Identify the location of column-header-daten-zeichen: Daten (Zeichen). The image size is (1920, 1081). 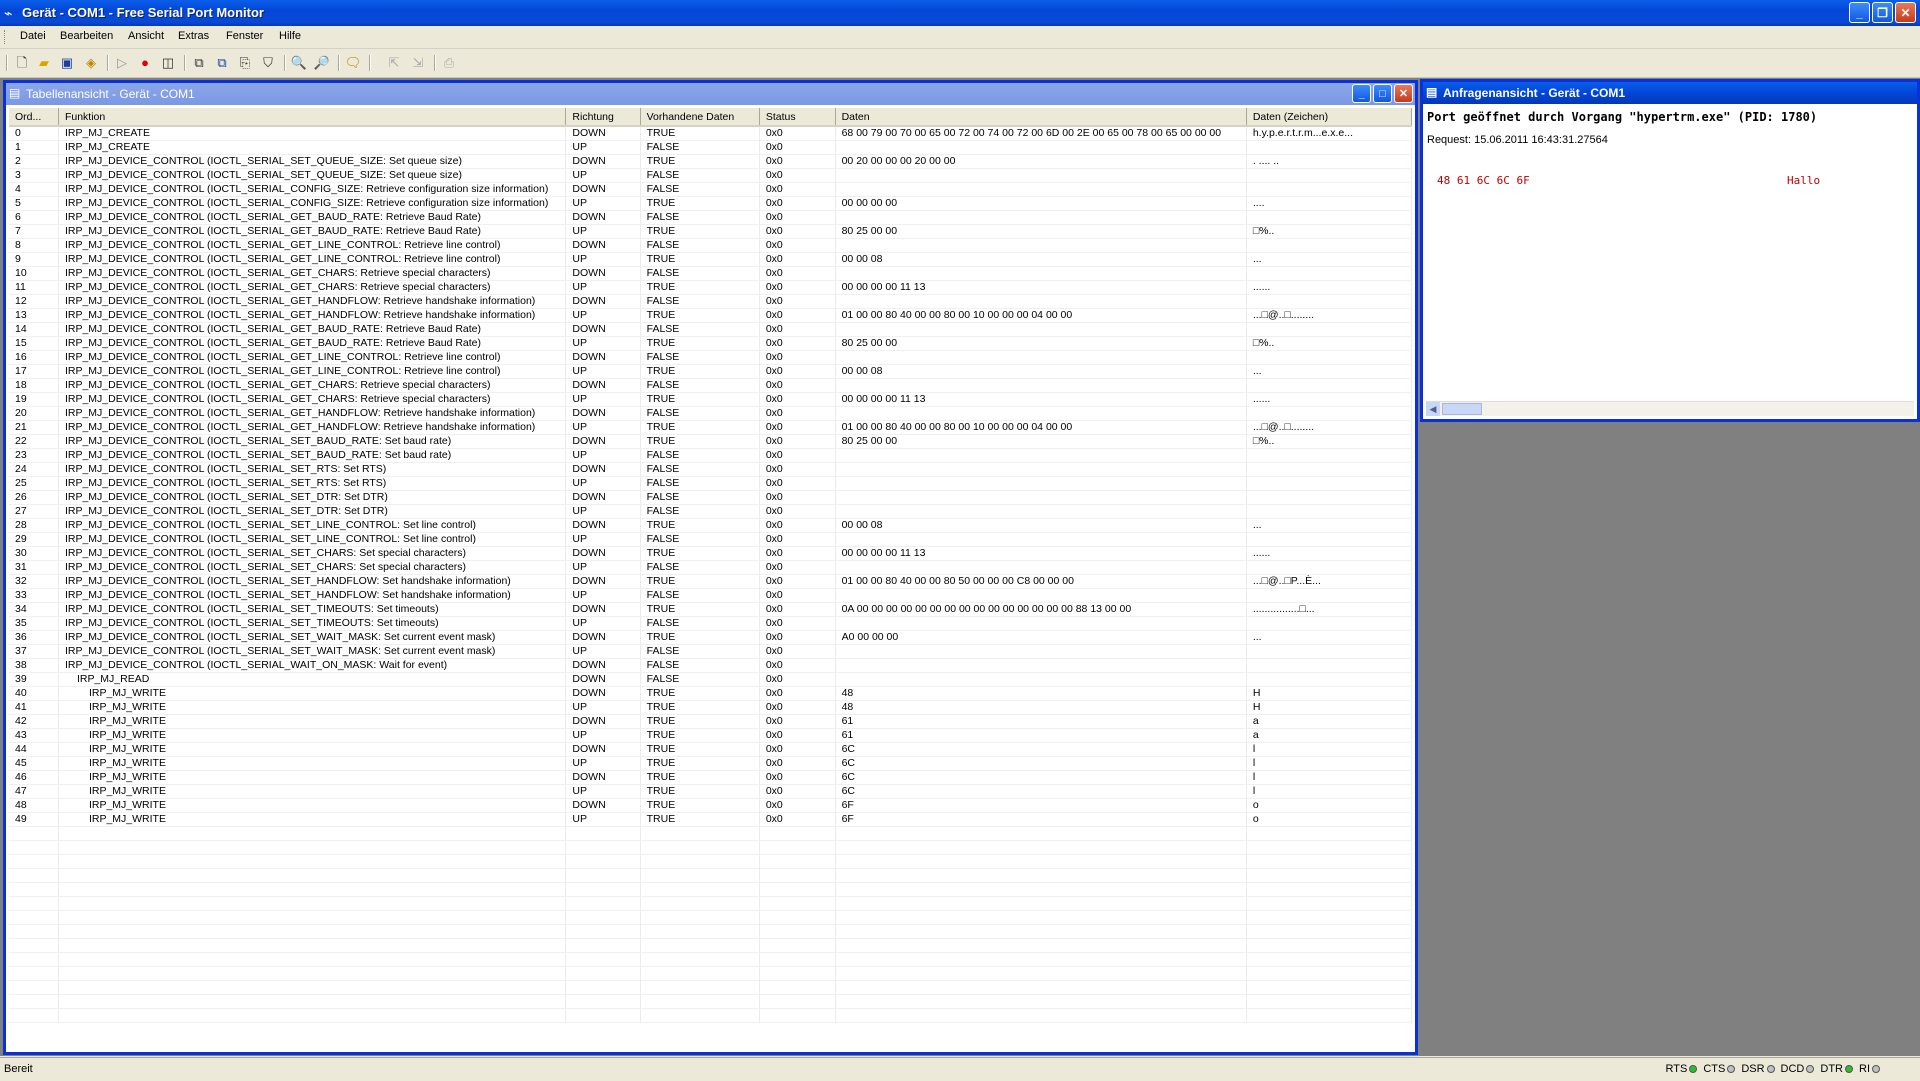
(1329, 117).